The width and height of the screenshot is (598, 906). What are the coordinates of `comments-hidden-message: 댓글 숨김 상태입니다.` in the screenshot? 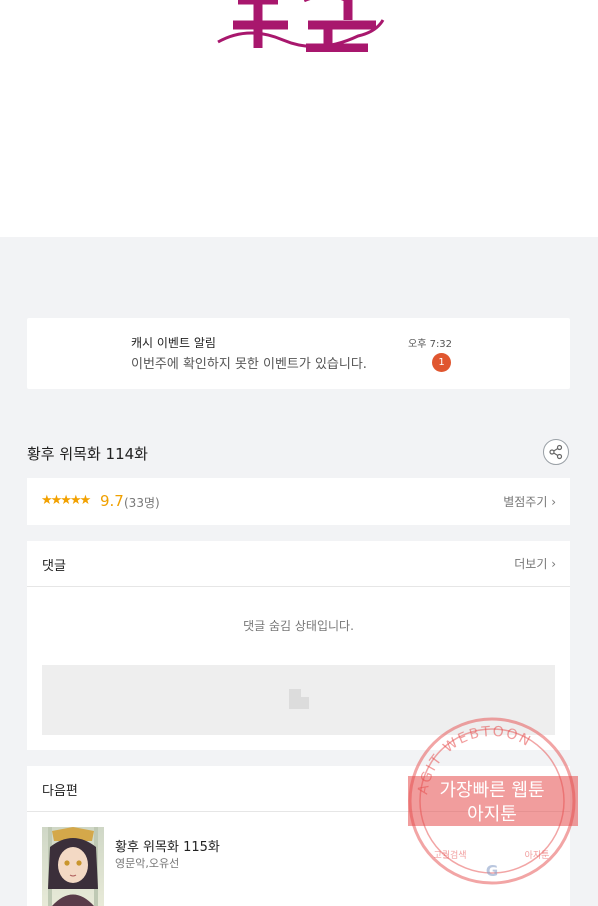 It's located at (298, 626).